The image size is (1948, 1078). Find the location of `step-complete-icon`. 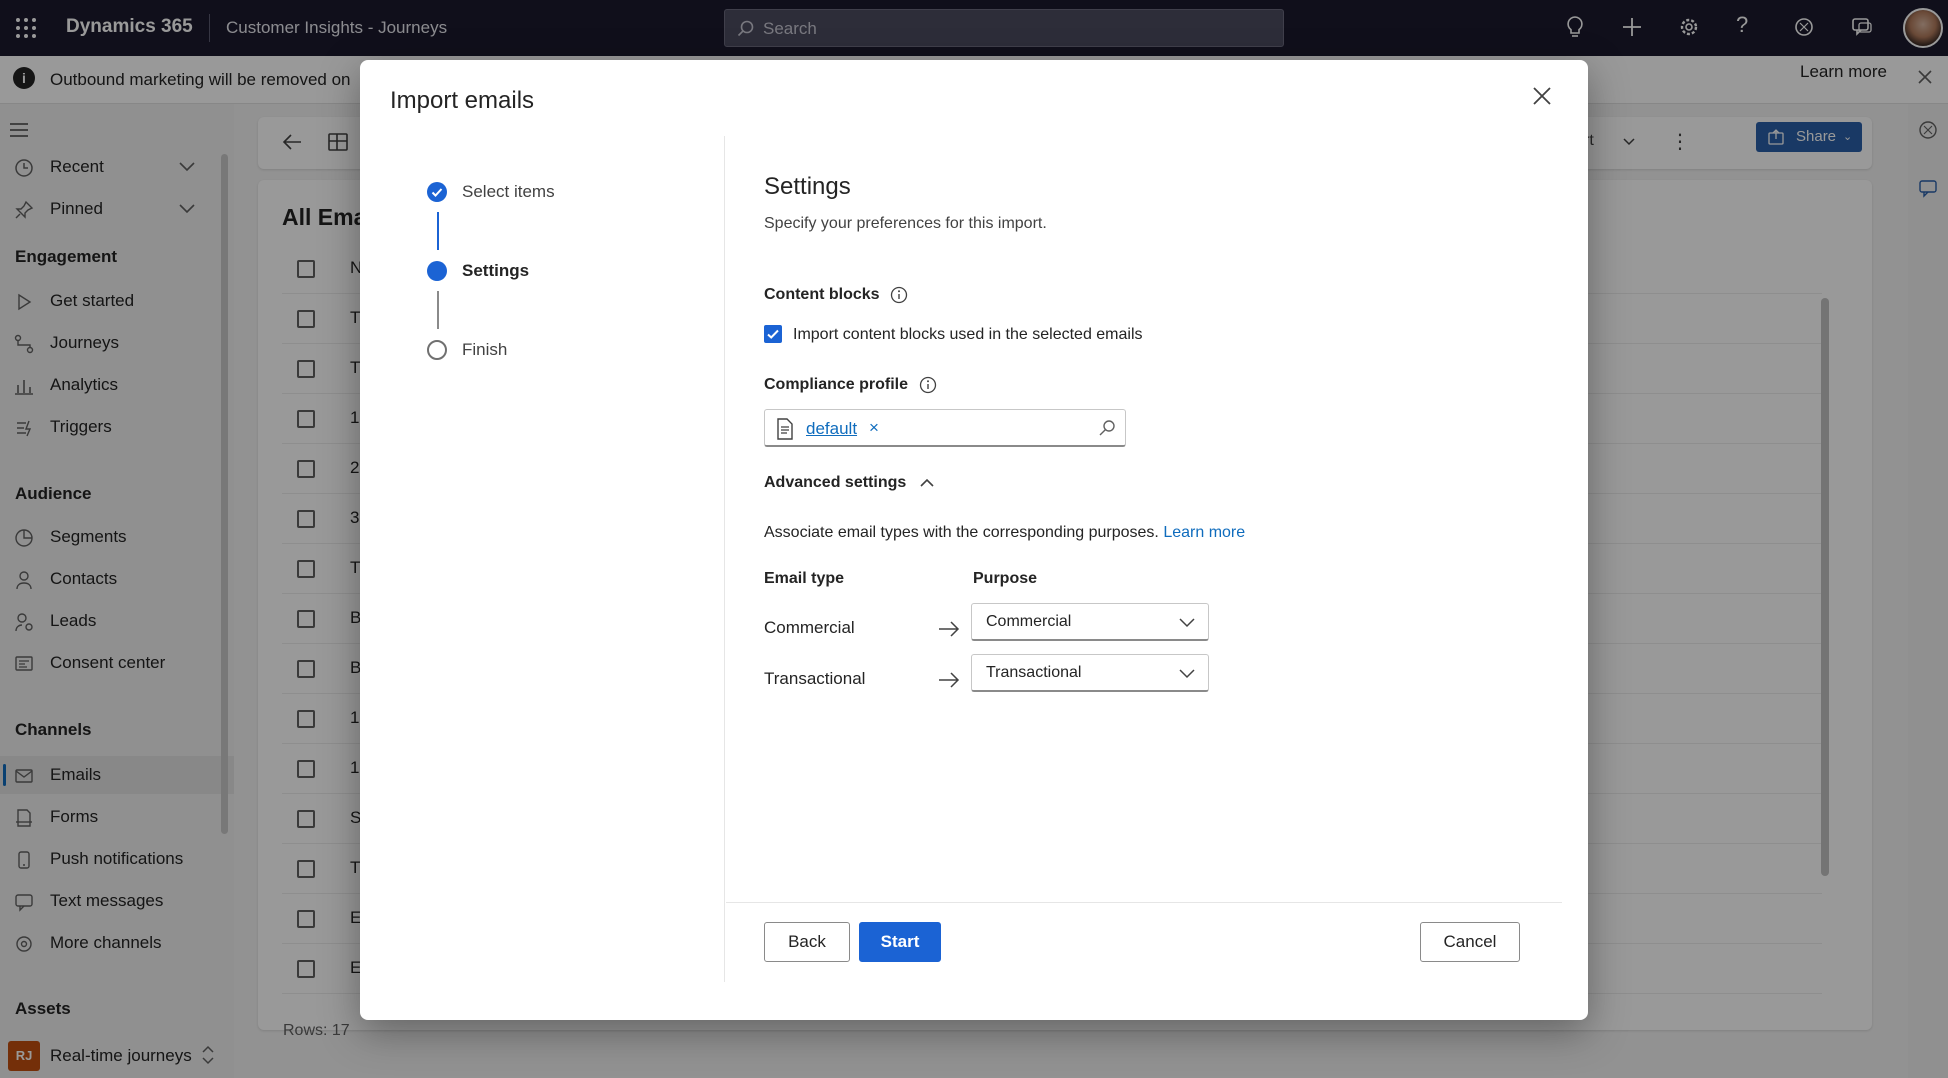

step-complete-icon is located at coordinates (437, 192).